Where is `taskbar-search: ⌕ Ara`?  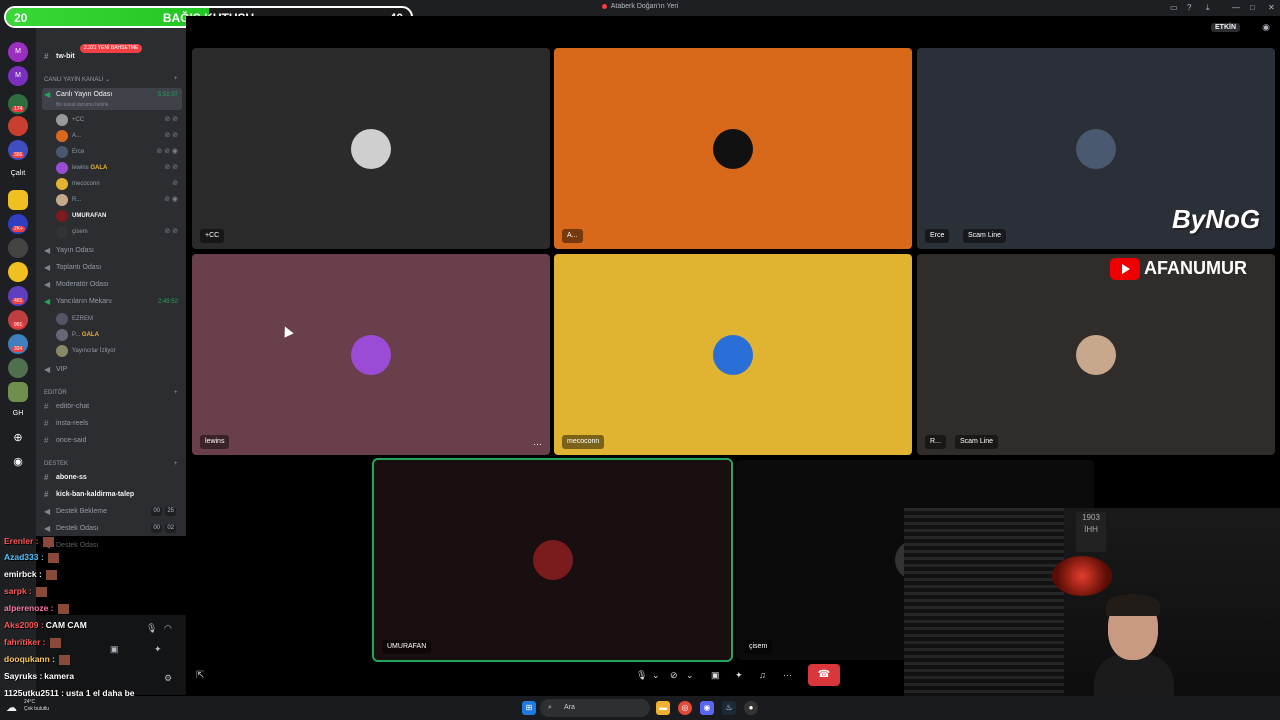 taskbar-search: ⌕ Ara is located at coordinates (595, 708).